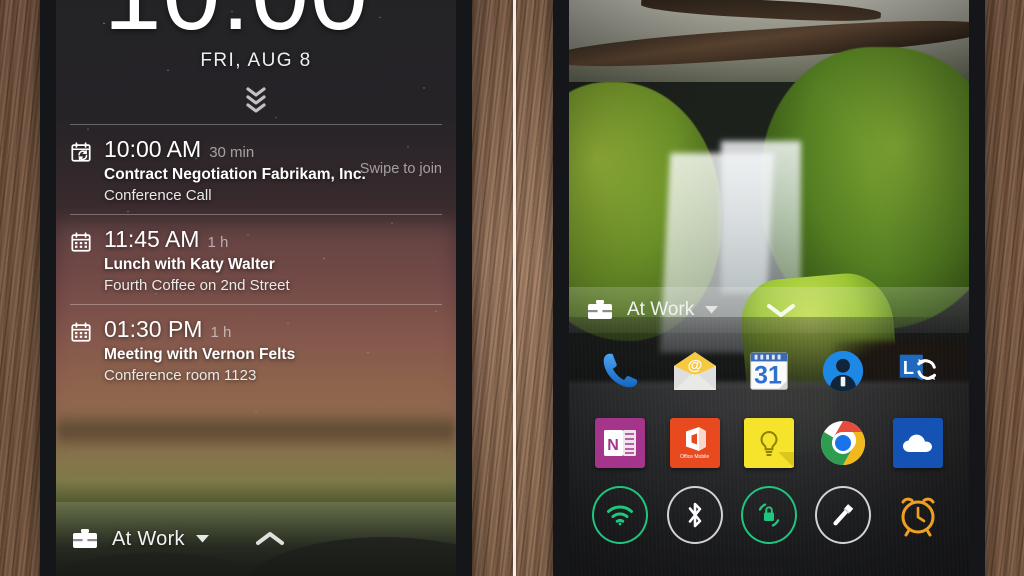 The width and height of the screenshot is (1024, 576). What do you see at coordinates (613, 445) in the screenshot?
I see `onenote-letter: N` at bounding box center [613, 445].